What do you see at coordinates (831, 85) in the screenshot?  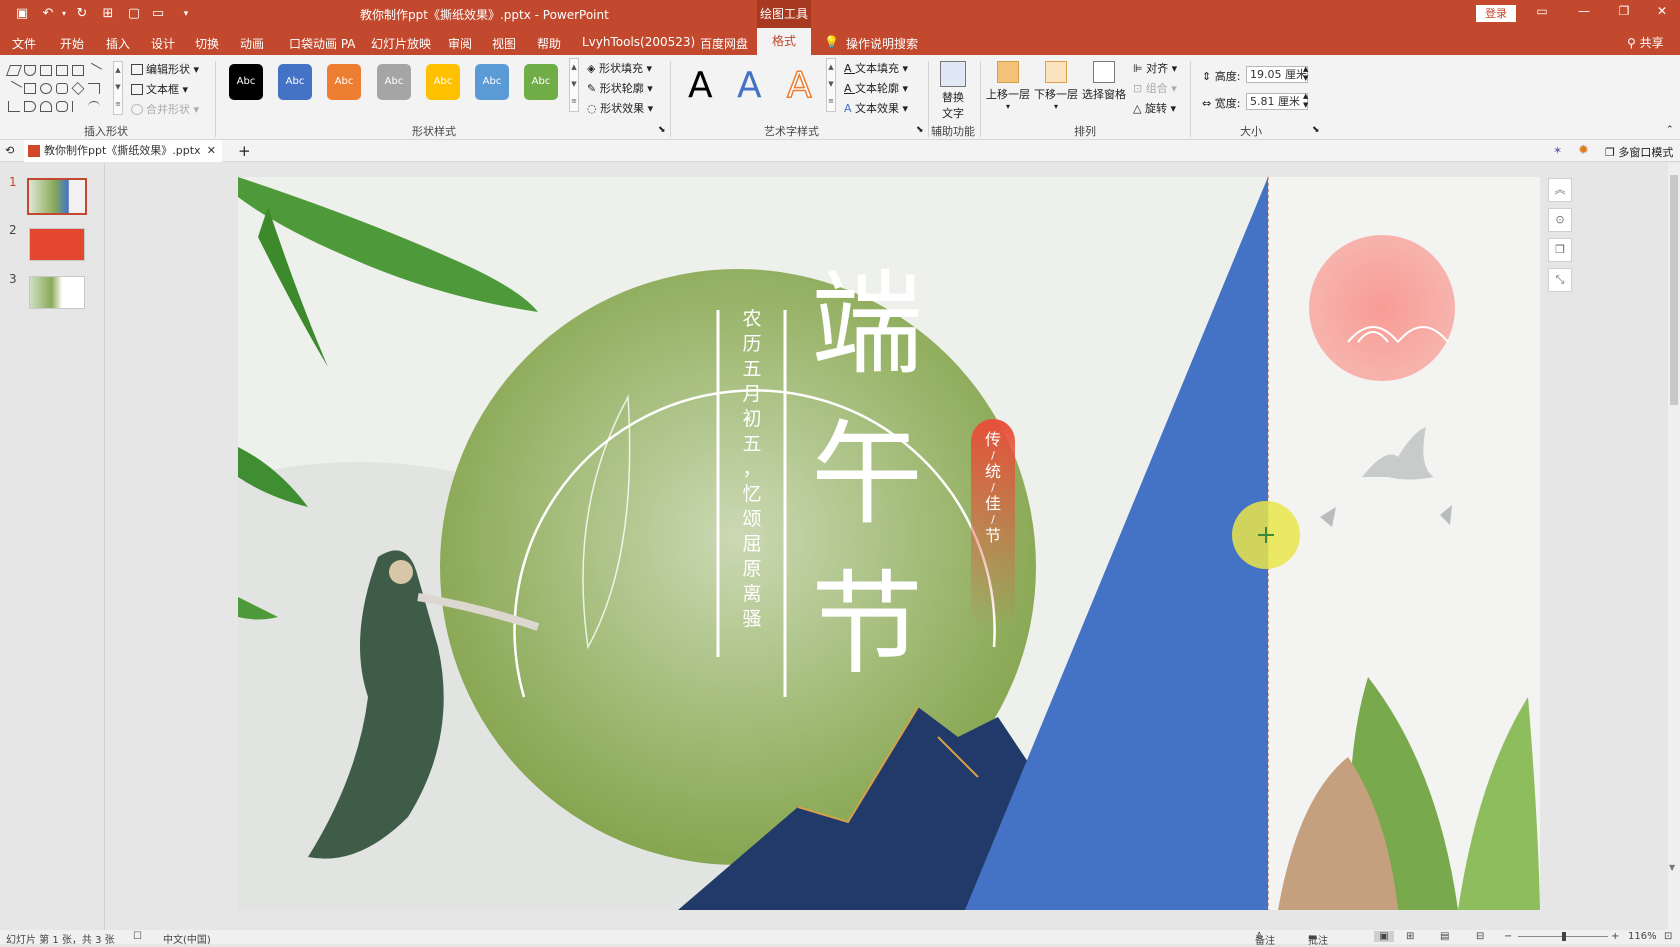 I see `wordart-scroll: ▲ ▼ ≡` at bounding box center [831, 85].